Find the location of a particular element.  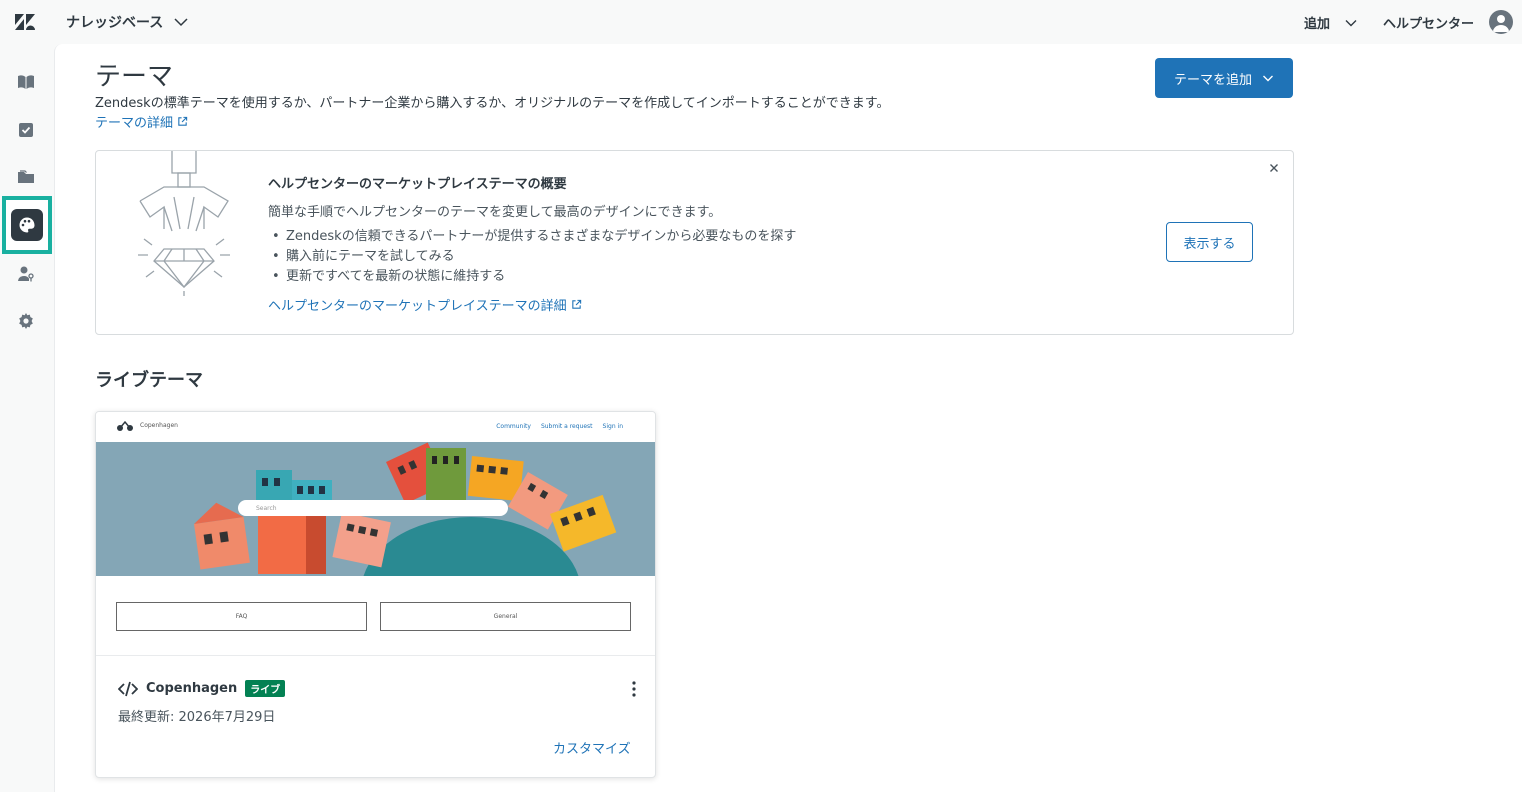

checklist-icon is located at coordinates (26, 130).